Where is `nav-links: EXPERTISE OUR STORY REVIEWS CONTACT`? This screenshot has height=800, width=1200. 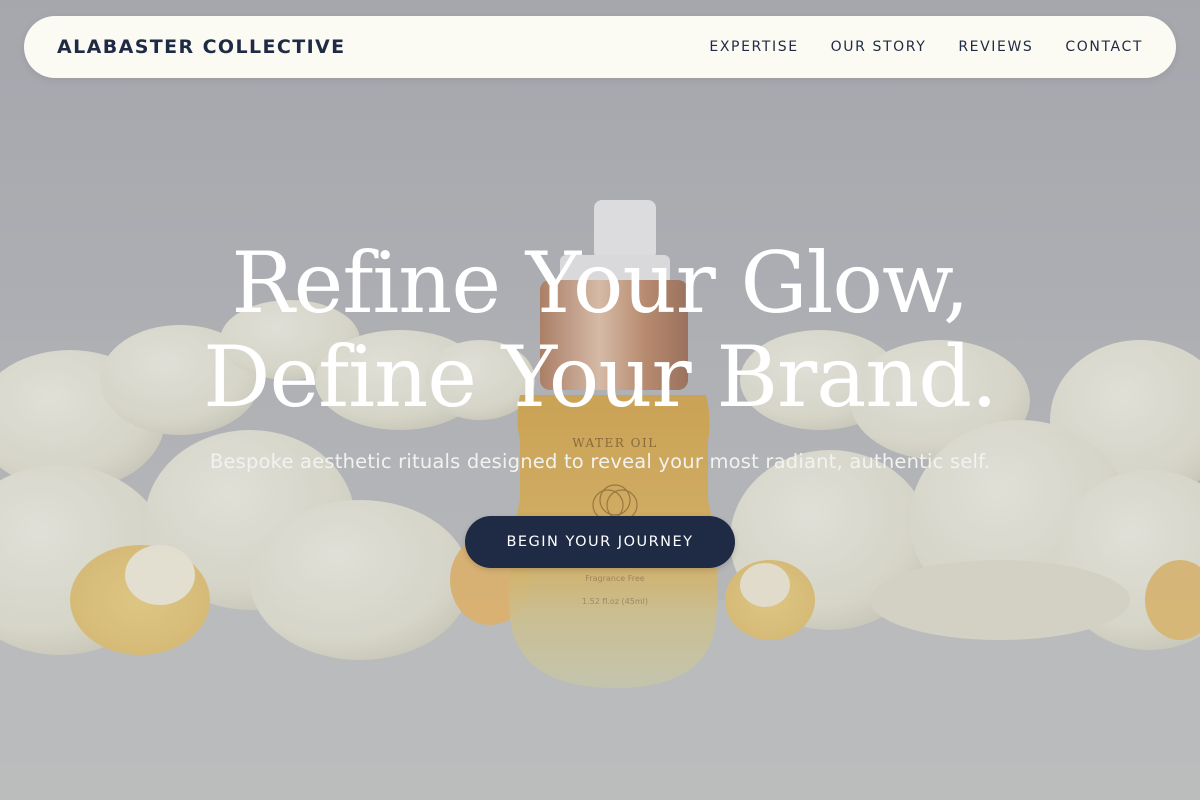 nav-links: EXPERTISE OUR STORY REVIEWS CONTACT is located at coordinates (926, 47).